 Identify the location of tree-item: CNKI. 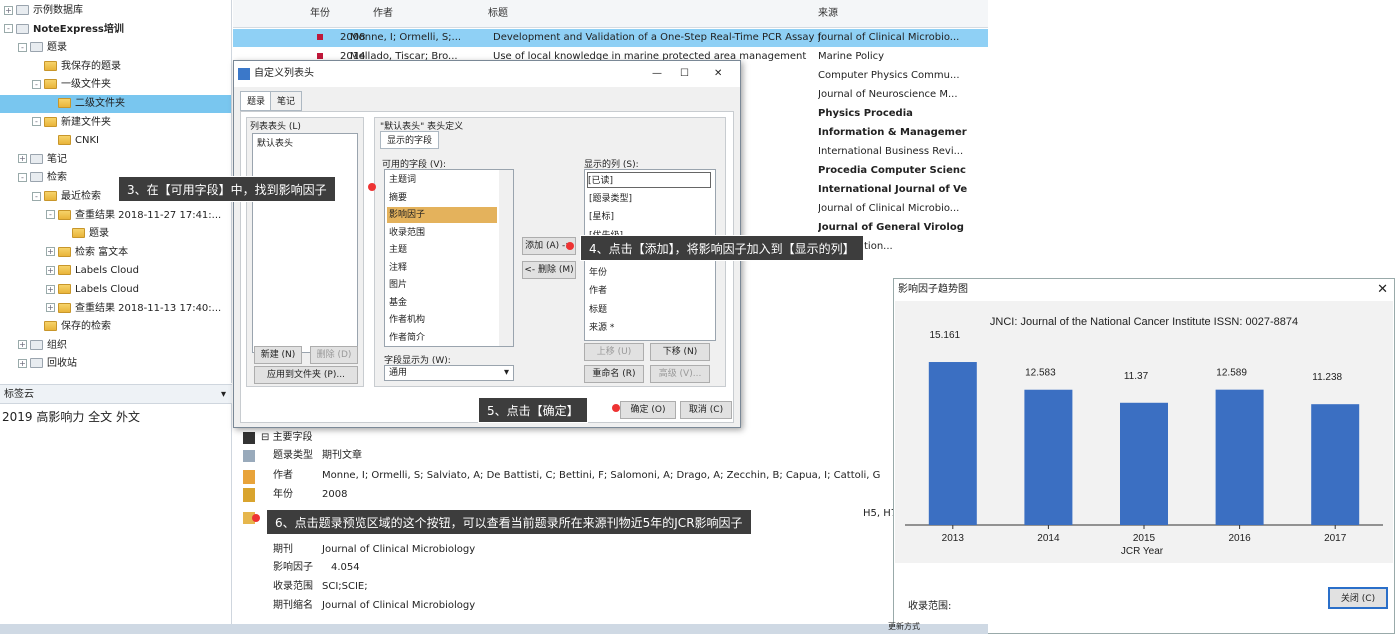
(115, 141).